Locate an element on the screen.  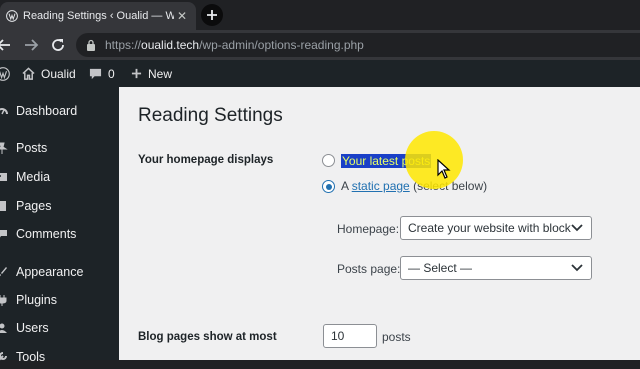
sidebar-item-comments: Comments is located at coordinates (59, 234).